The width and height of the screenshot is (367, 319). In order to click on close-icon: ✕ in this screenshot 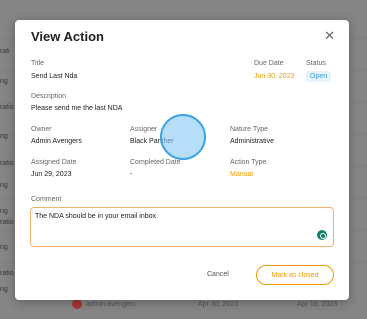, I will do `click(329, 36)`.